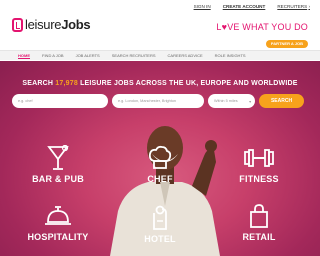  Describe the element at coordinates (160, 217) in the screenshot. I see `door-hanger-icon` at that location.